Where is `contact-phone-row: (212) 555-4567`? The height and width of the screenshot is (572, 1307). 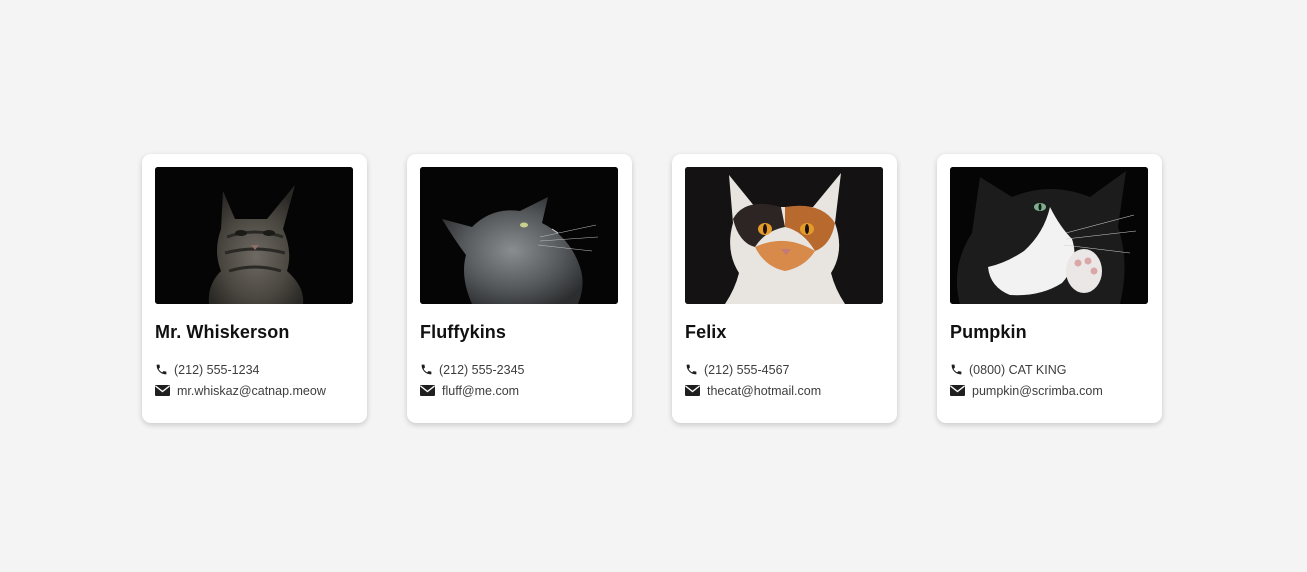
contact-phone-row: (212) 555-4567 is located at coordinates (784, 369).